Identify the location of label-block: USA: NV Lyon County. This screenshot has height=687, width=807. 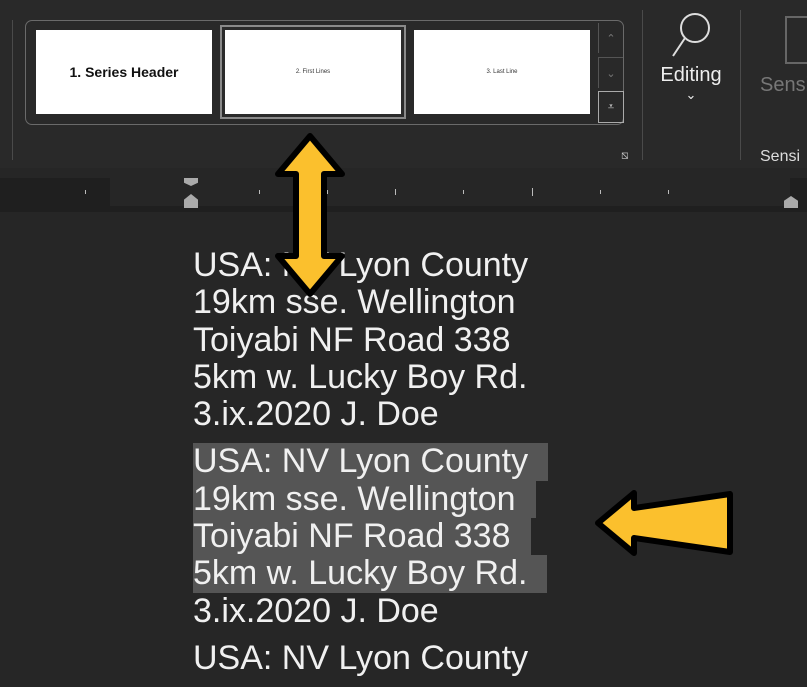
(370, 657).